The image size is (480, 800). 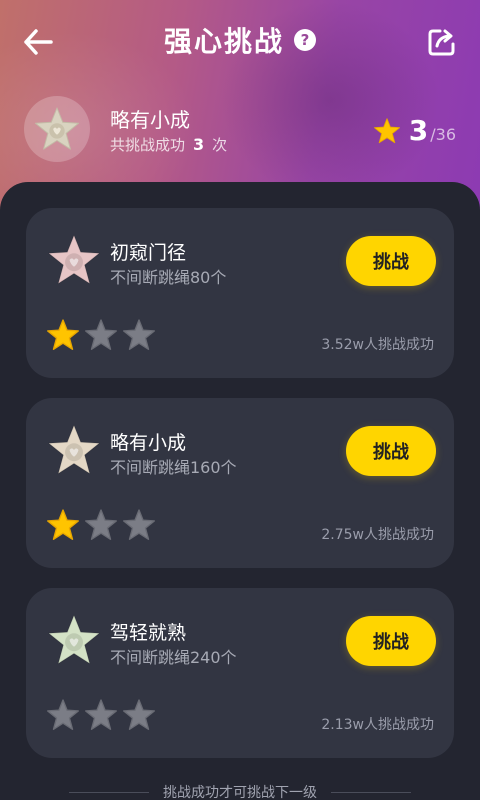 I want to click on profile-summary: 略有小成 共挑战成功 3 次 3 /36, so click(x=244, y=131).